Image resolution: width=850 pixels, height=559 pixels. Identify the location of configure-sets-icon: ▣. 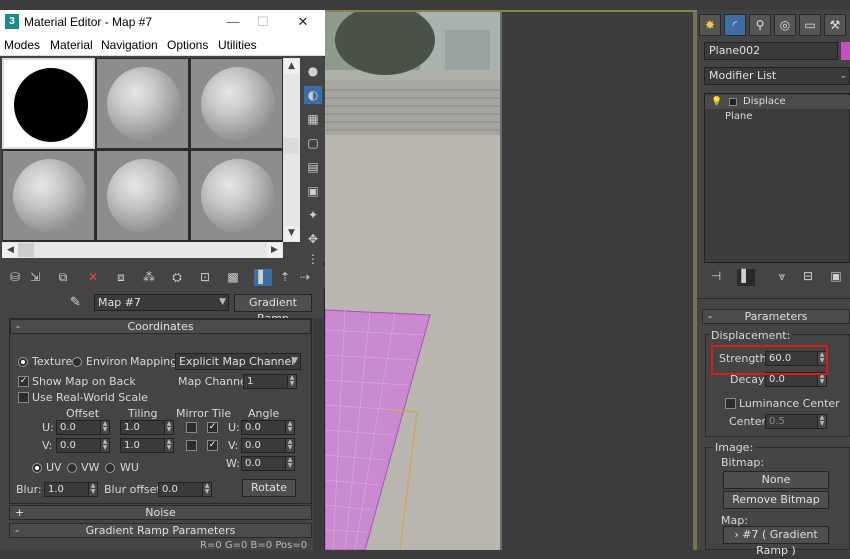
(836, 277).